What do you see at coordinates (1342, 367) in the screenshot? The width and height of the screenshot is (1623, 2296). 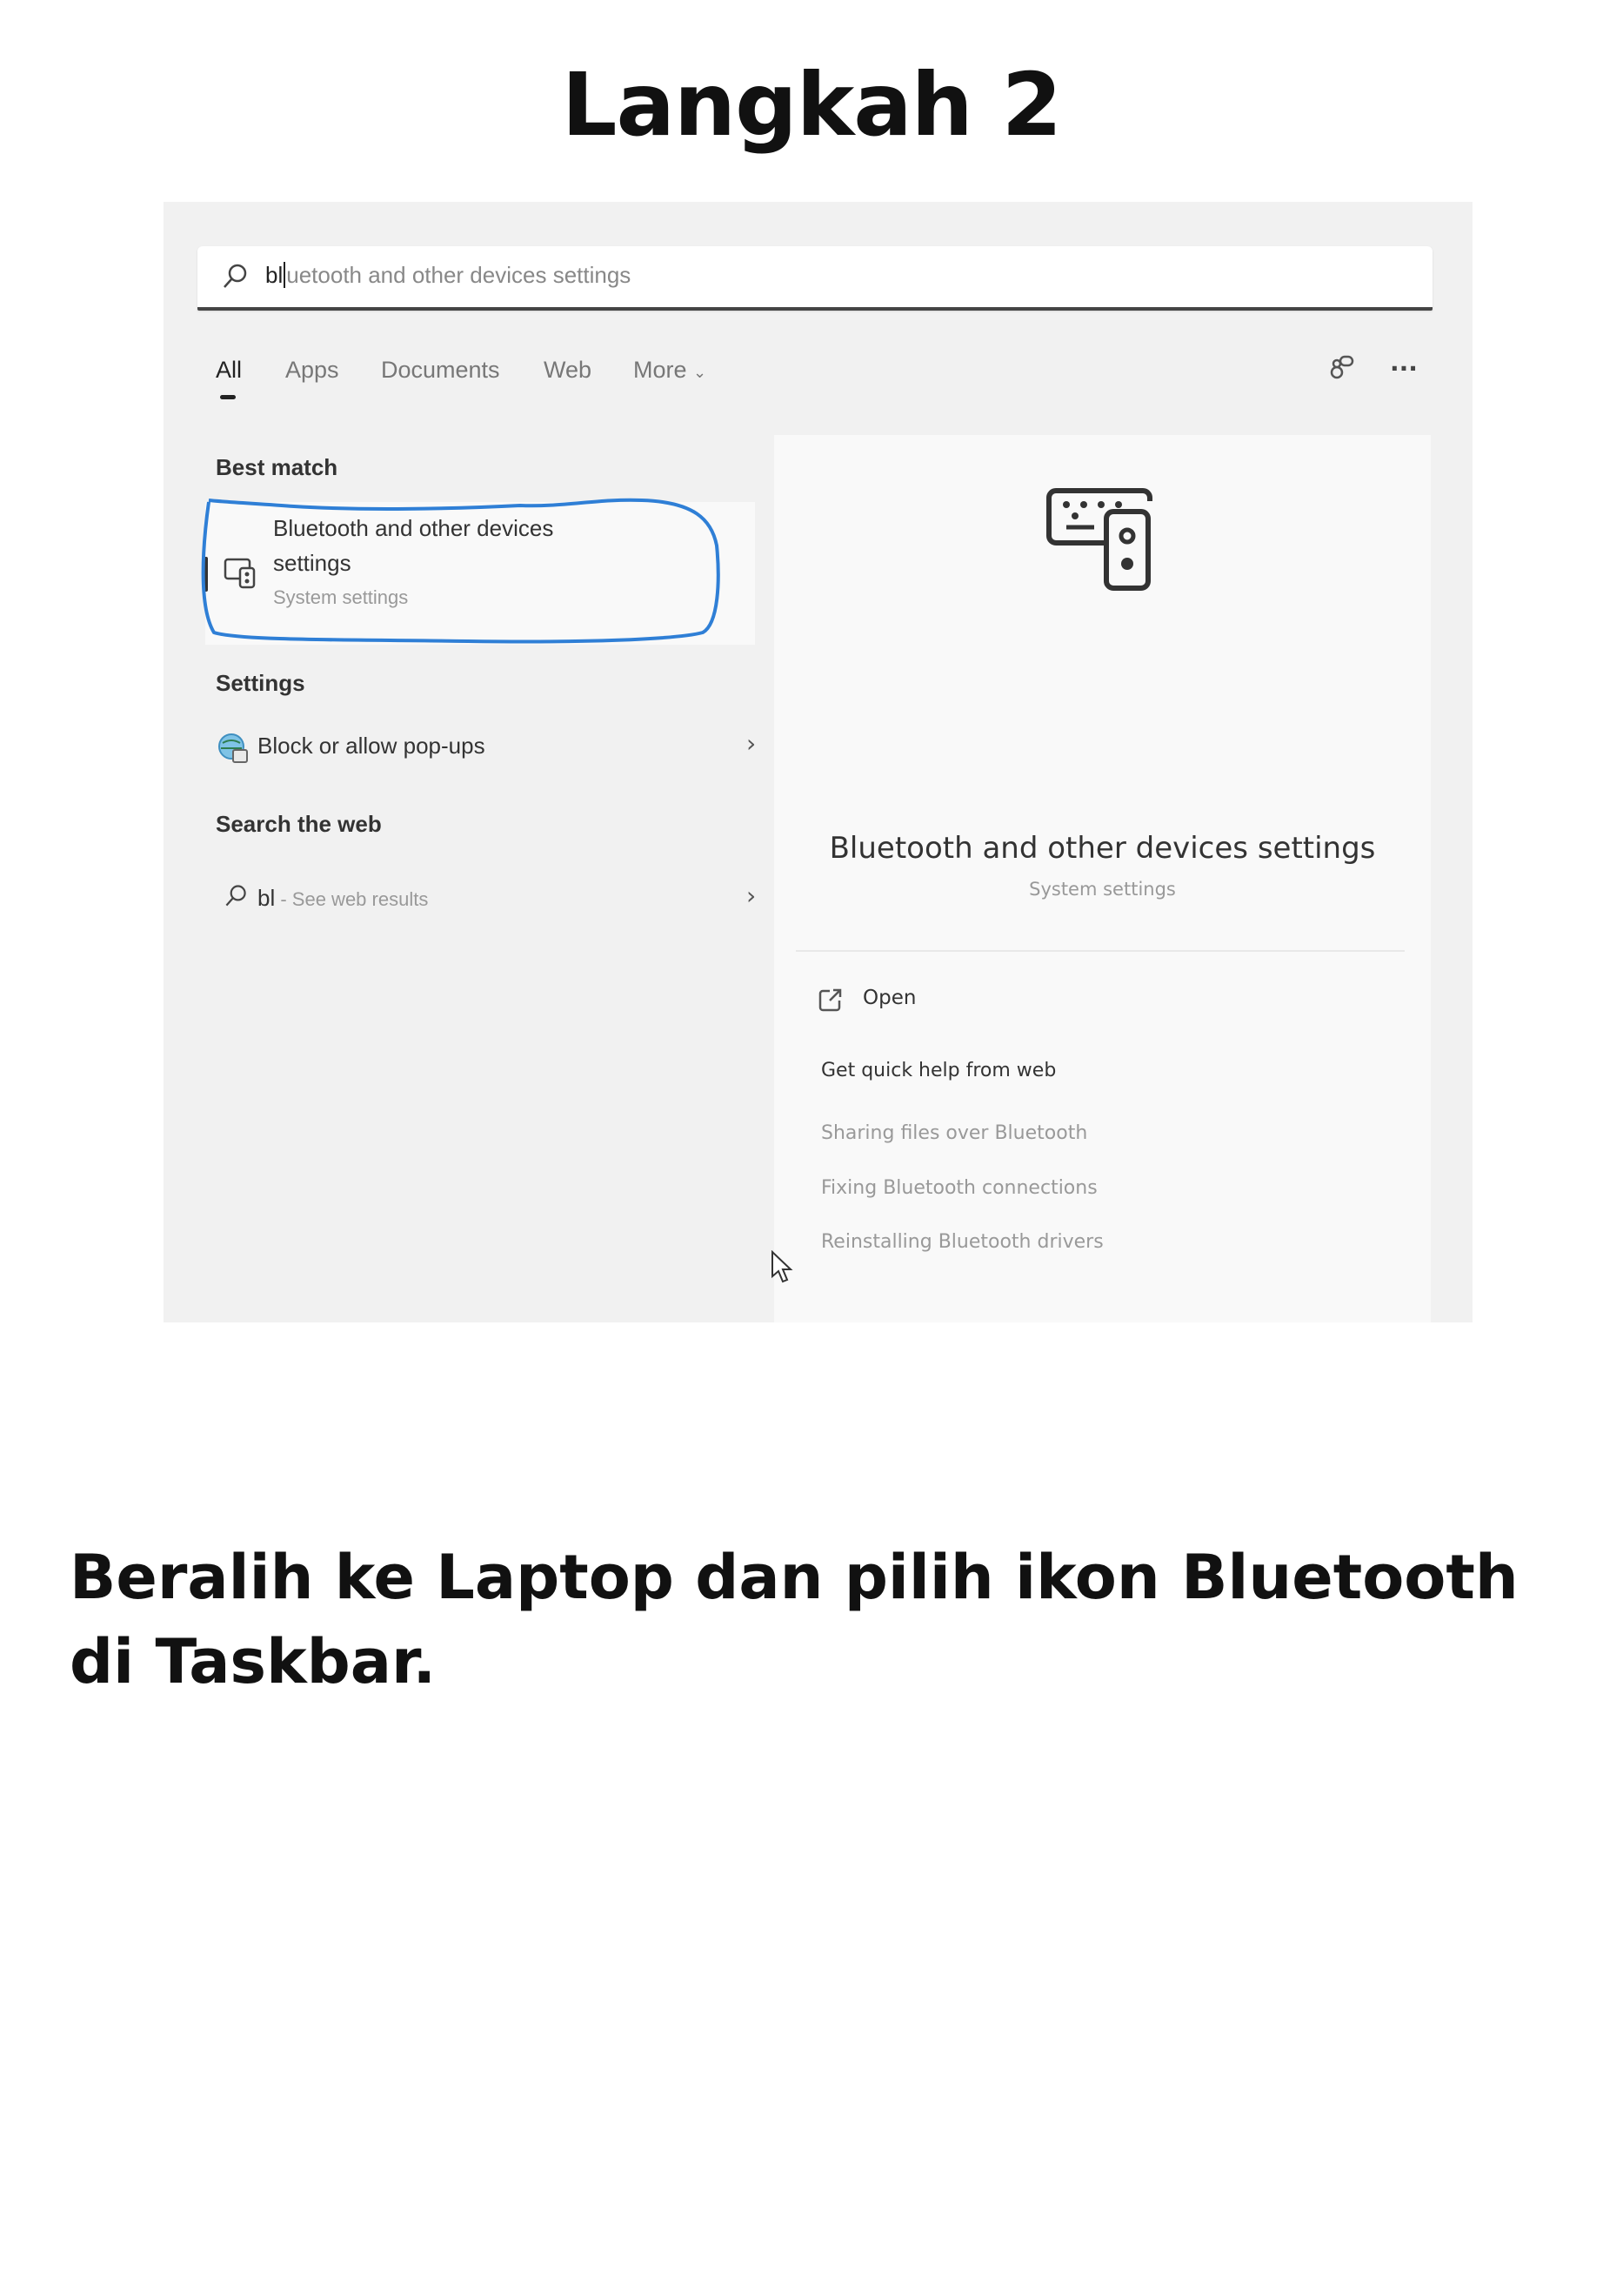 I see `share-icon` at bounding box center [1342, 367].